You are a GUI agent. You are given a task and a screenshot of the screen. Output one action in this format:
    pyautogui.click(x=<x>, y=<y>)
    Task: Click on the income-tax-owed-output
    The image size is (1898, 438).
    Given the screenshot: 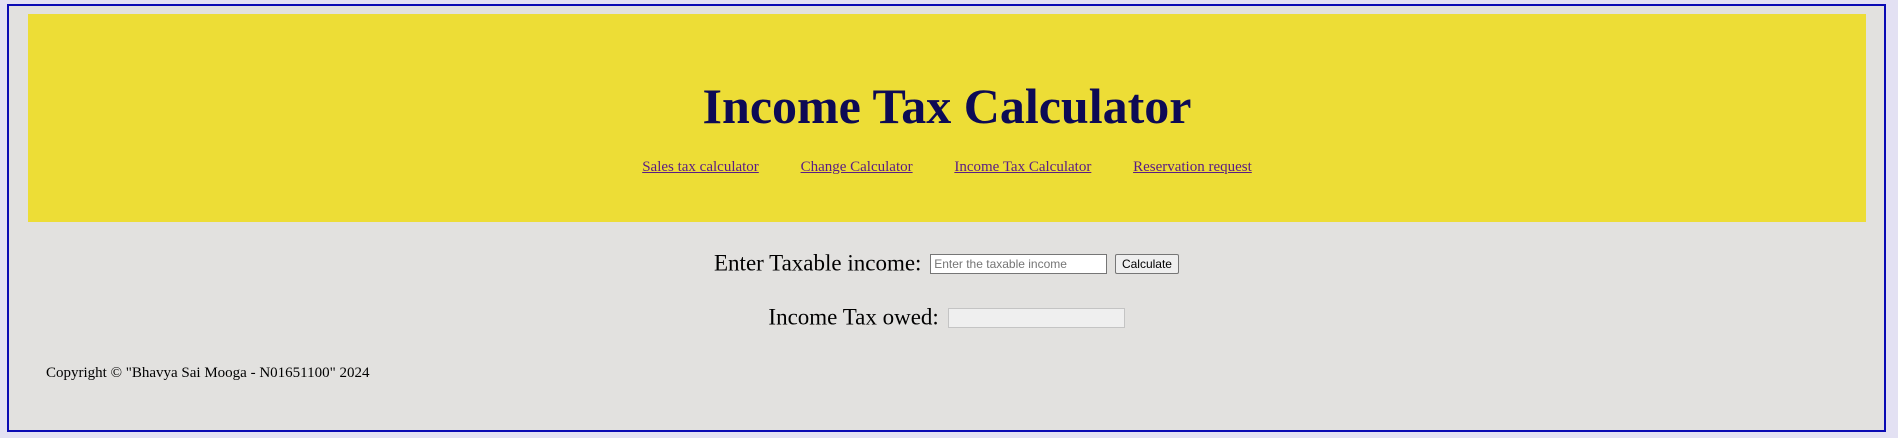 What is the action you would take?
    pyautogui.click(x=1036, y=317)
    